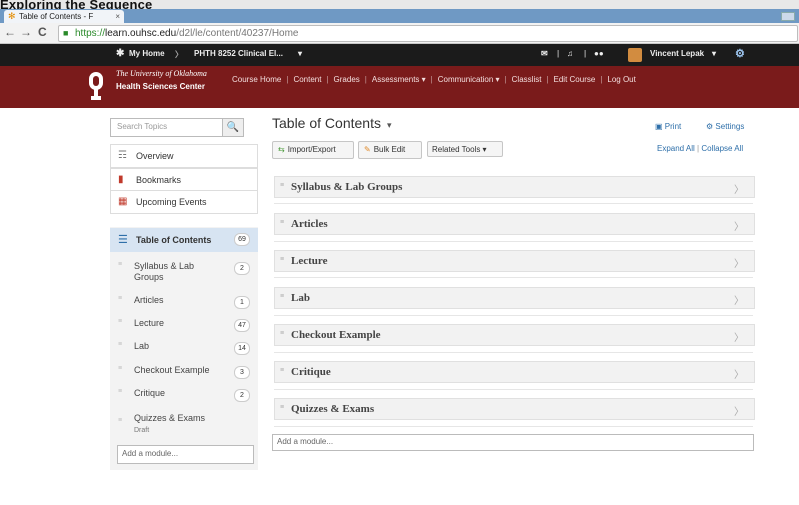 Image resolution: width=799 pixels, height=505 pixels. I want to click on browser-tab: ✻ Table of Contents - F ×, so click(64, 16).